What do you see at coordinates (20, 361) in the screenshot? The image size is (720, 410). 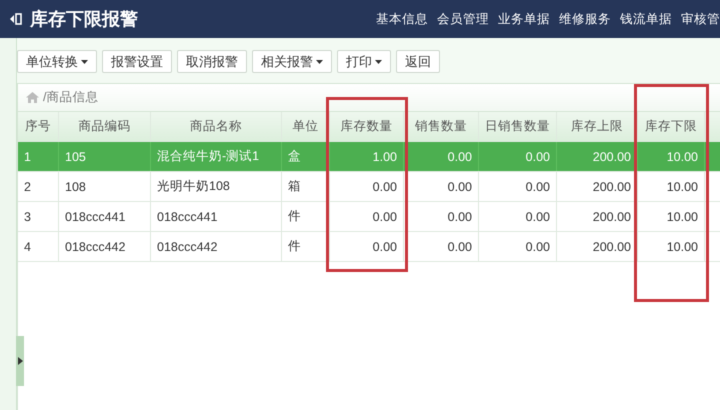 I see `panel-toggle` at bounding box center [20, 361].